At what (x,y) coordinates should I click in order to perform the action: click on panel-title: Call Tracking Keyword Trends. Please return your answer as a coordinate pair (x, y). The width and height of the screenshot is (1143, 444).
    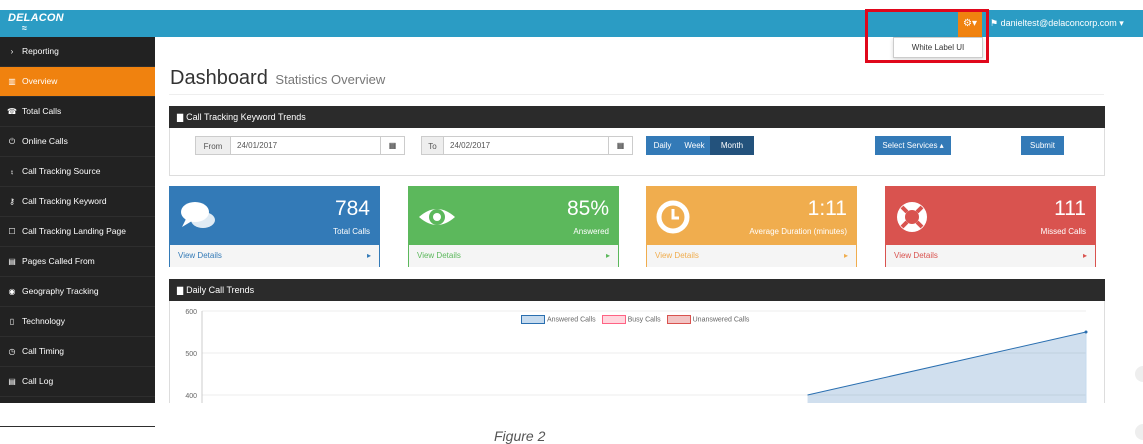
    Looking at the image, I should click on (246, 117).